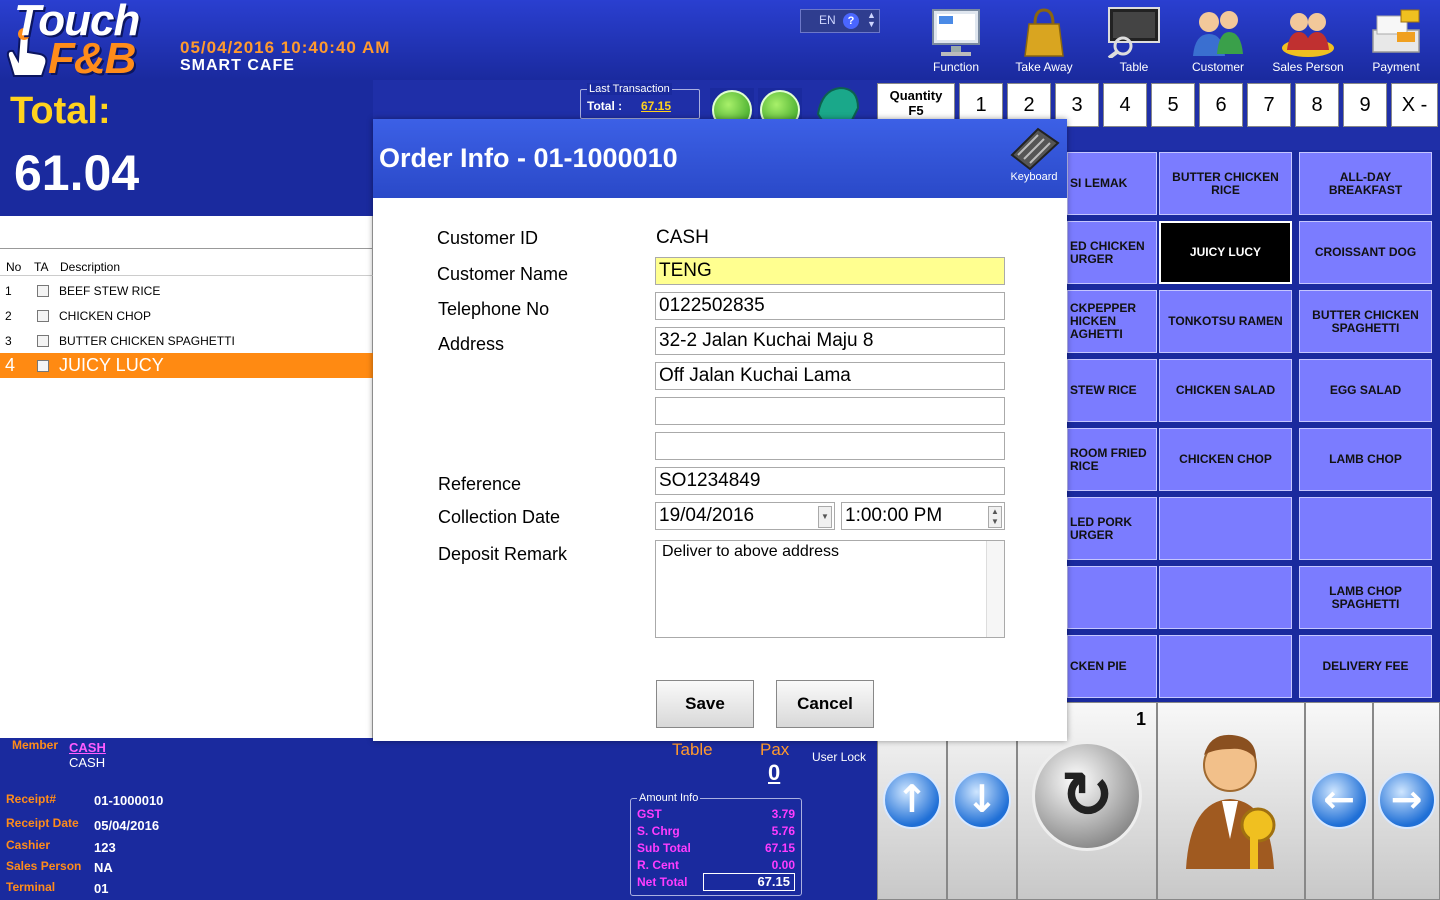  What do you see at coordinates (839, 757) in the screenshot?
I see `user-lock-label: User Lock` at bounding box center [839, 757].